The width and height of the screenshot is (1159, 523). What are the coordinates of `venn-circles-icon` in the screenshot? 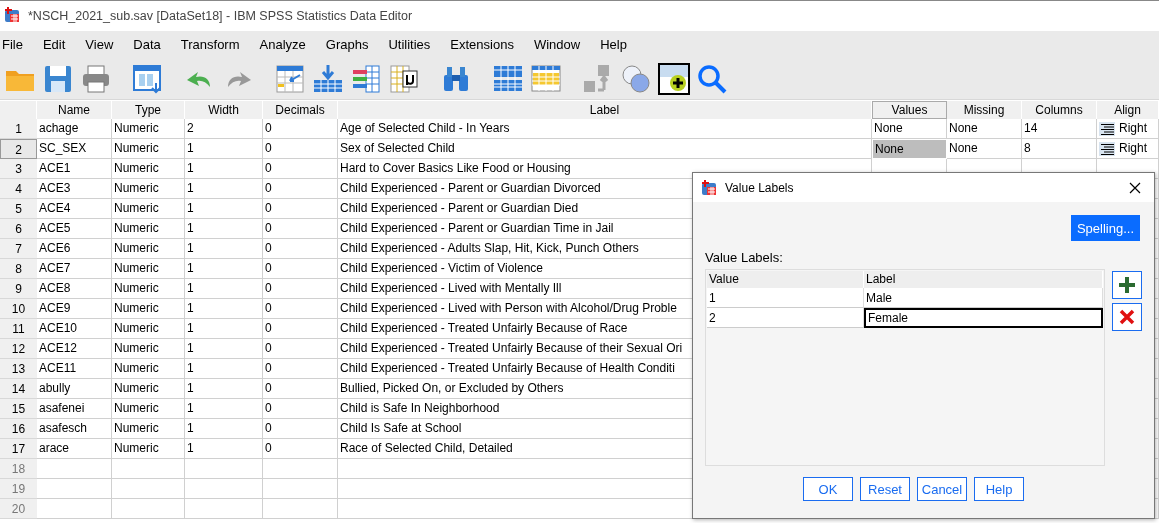 It's located at (636, 78).